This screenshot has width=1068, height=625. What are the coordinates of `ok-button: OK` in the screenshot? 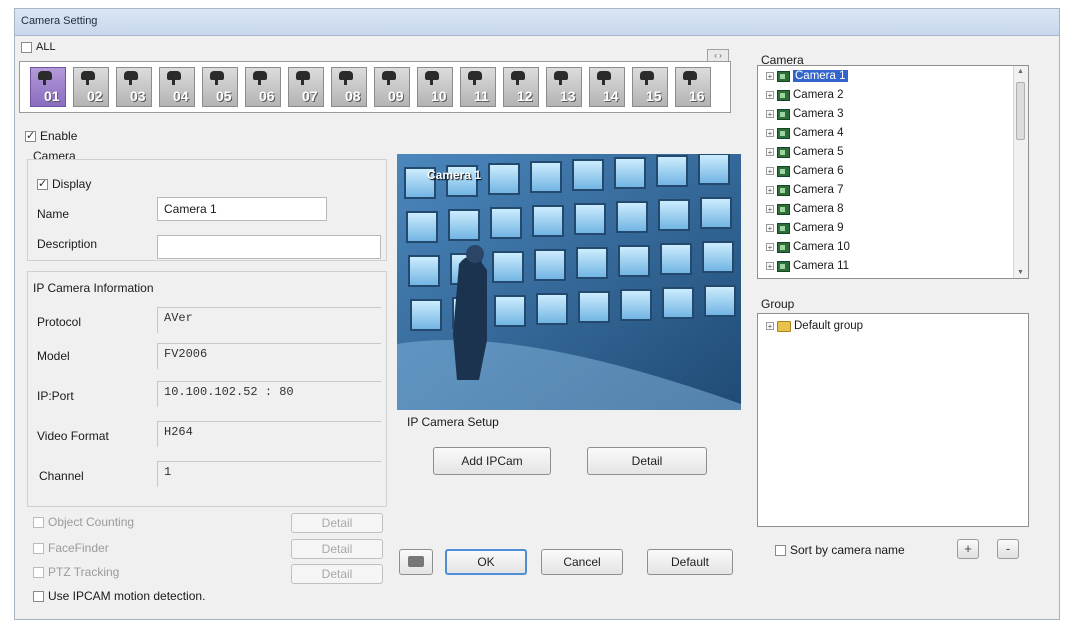 It's located at (486, 562).